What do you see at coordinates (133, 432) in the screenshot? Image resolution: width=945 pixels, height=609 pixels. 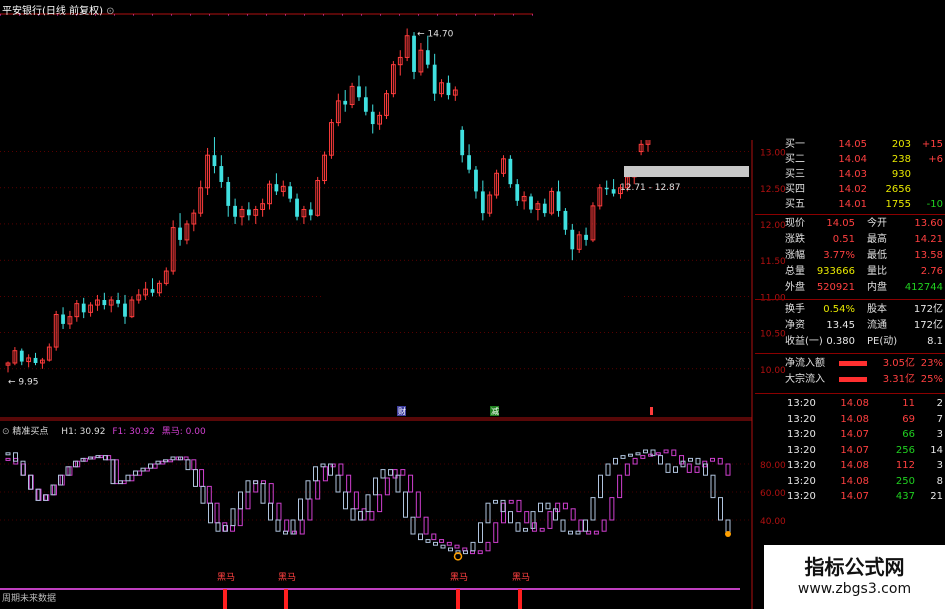 I see `legend-f1: F1: 30.92` at bounding box center [133, 432].